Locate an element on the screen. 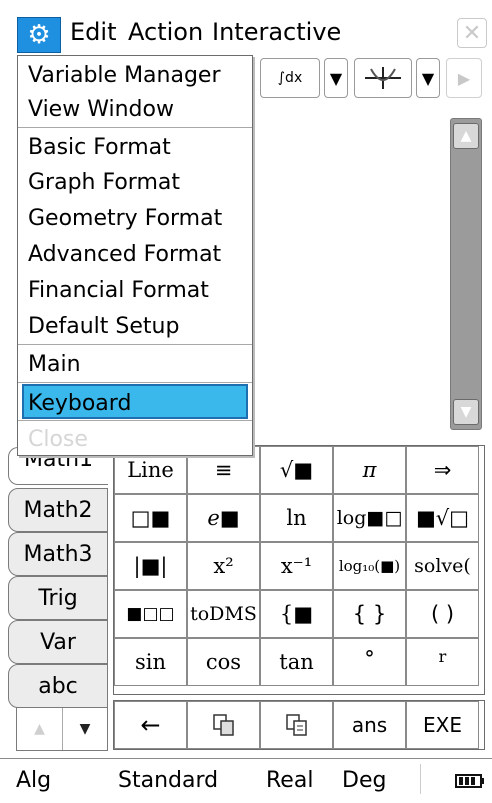  menu-item-basic-format: Basic Format is located at coordinates (135, 147).